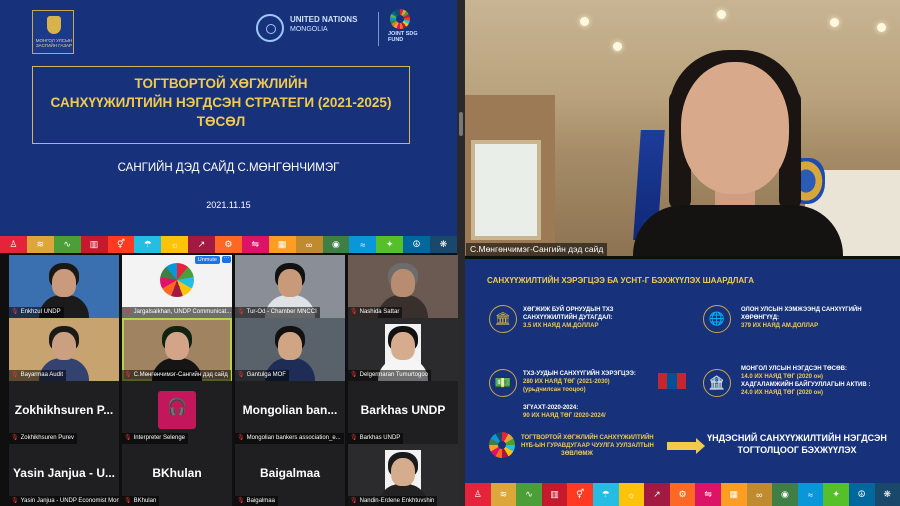 The image size is (900, 506). Describe the element at coordinates (577, 454) in the screenshot. I see `text-line: ЗӨВЛӨМЖ` at that location.